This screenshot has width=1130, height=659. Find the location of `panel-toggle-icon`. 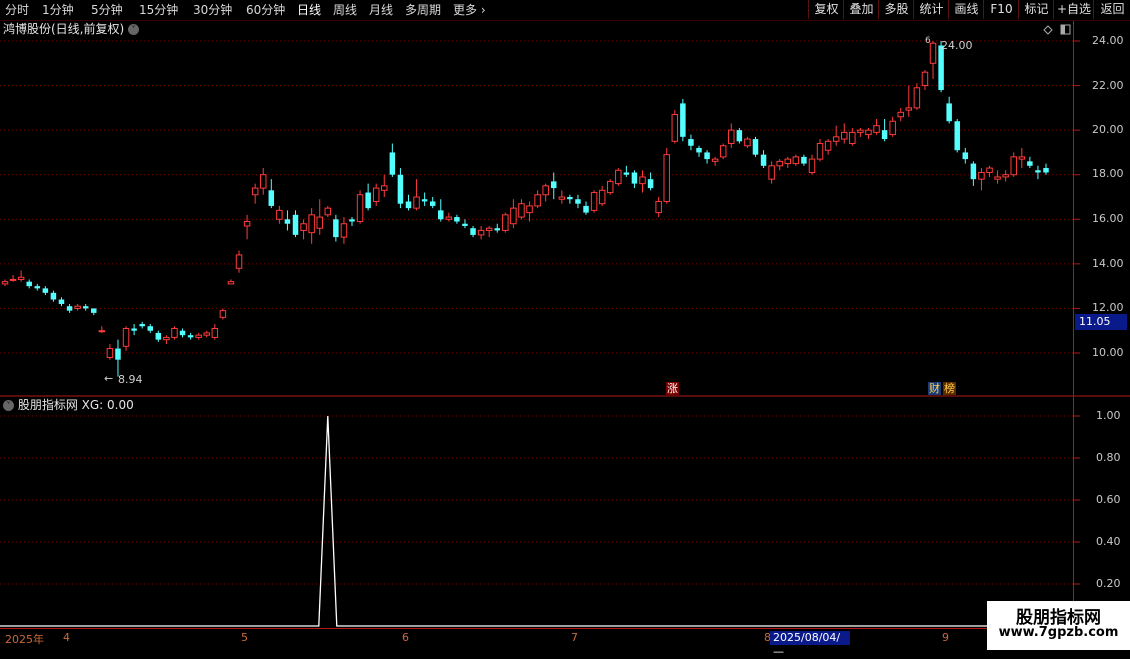

panel-toggle-icon is located at coordinates (1065, 29).